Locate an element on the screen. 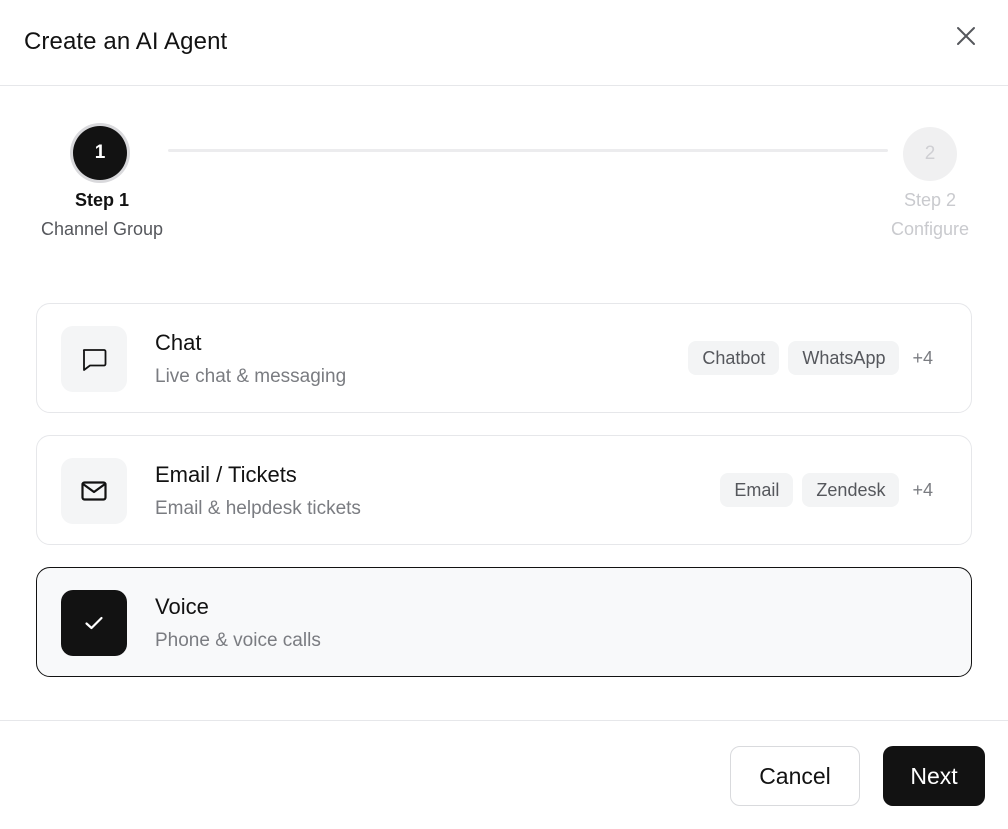  step-2-subtitle: Configure is located at coordinates (930, 229).